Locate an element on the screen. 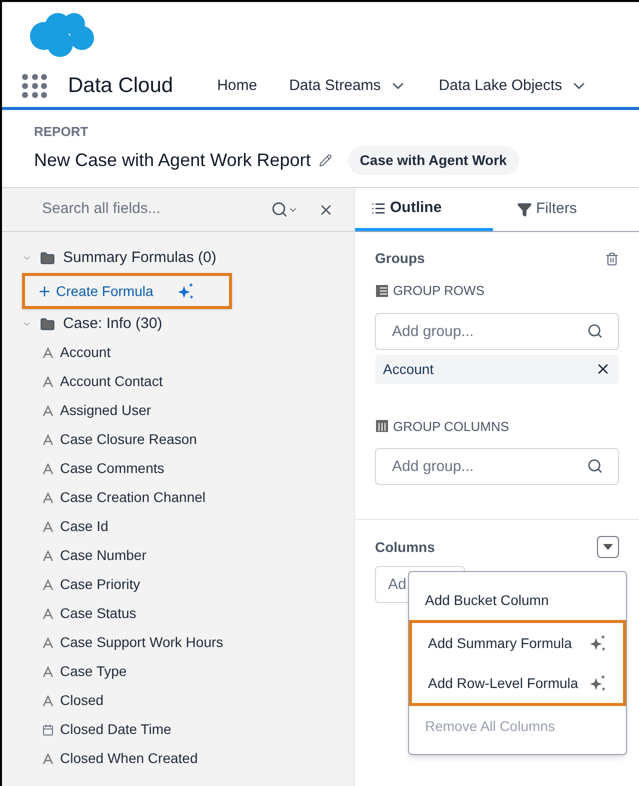 This screenshot has width=639, height=786. report-label: REPORT is located at coordinates (62, 132).